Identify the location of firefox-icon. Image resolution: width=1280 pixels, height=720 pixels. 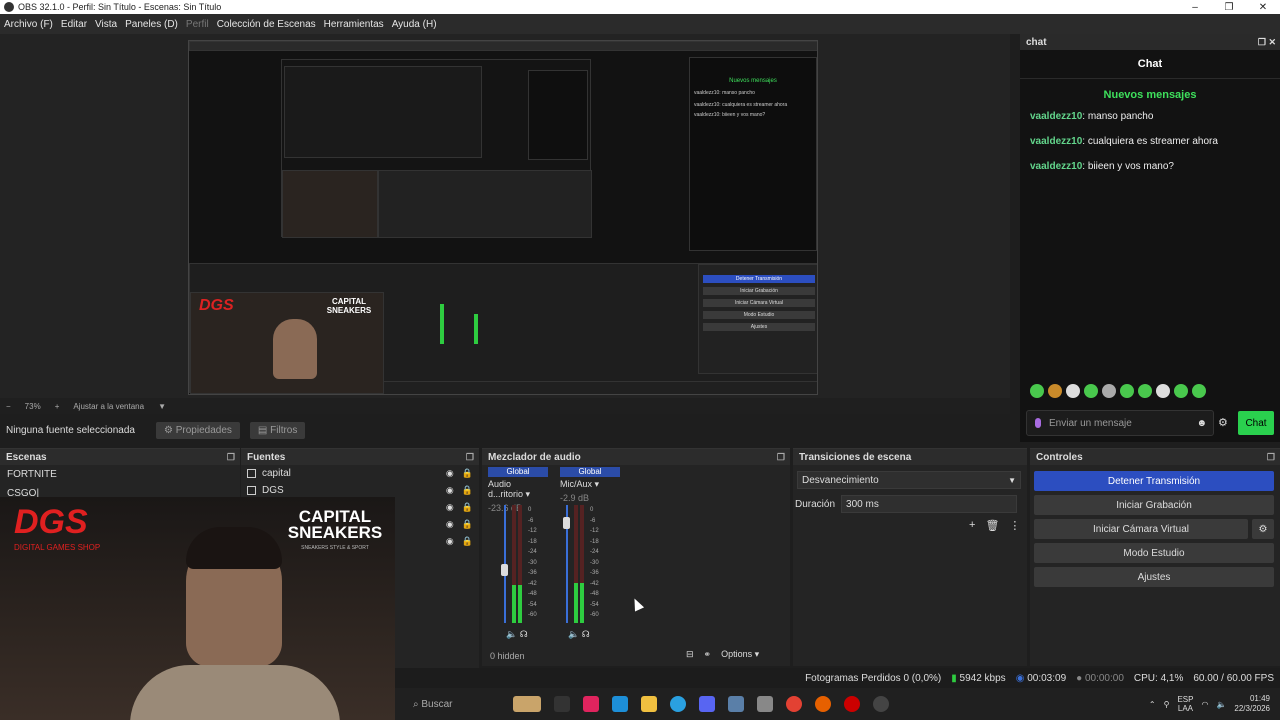
(823, 704).